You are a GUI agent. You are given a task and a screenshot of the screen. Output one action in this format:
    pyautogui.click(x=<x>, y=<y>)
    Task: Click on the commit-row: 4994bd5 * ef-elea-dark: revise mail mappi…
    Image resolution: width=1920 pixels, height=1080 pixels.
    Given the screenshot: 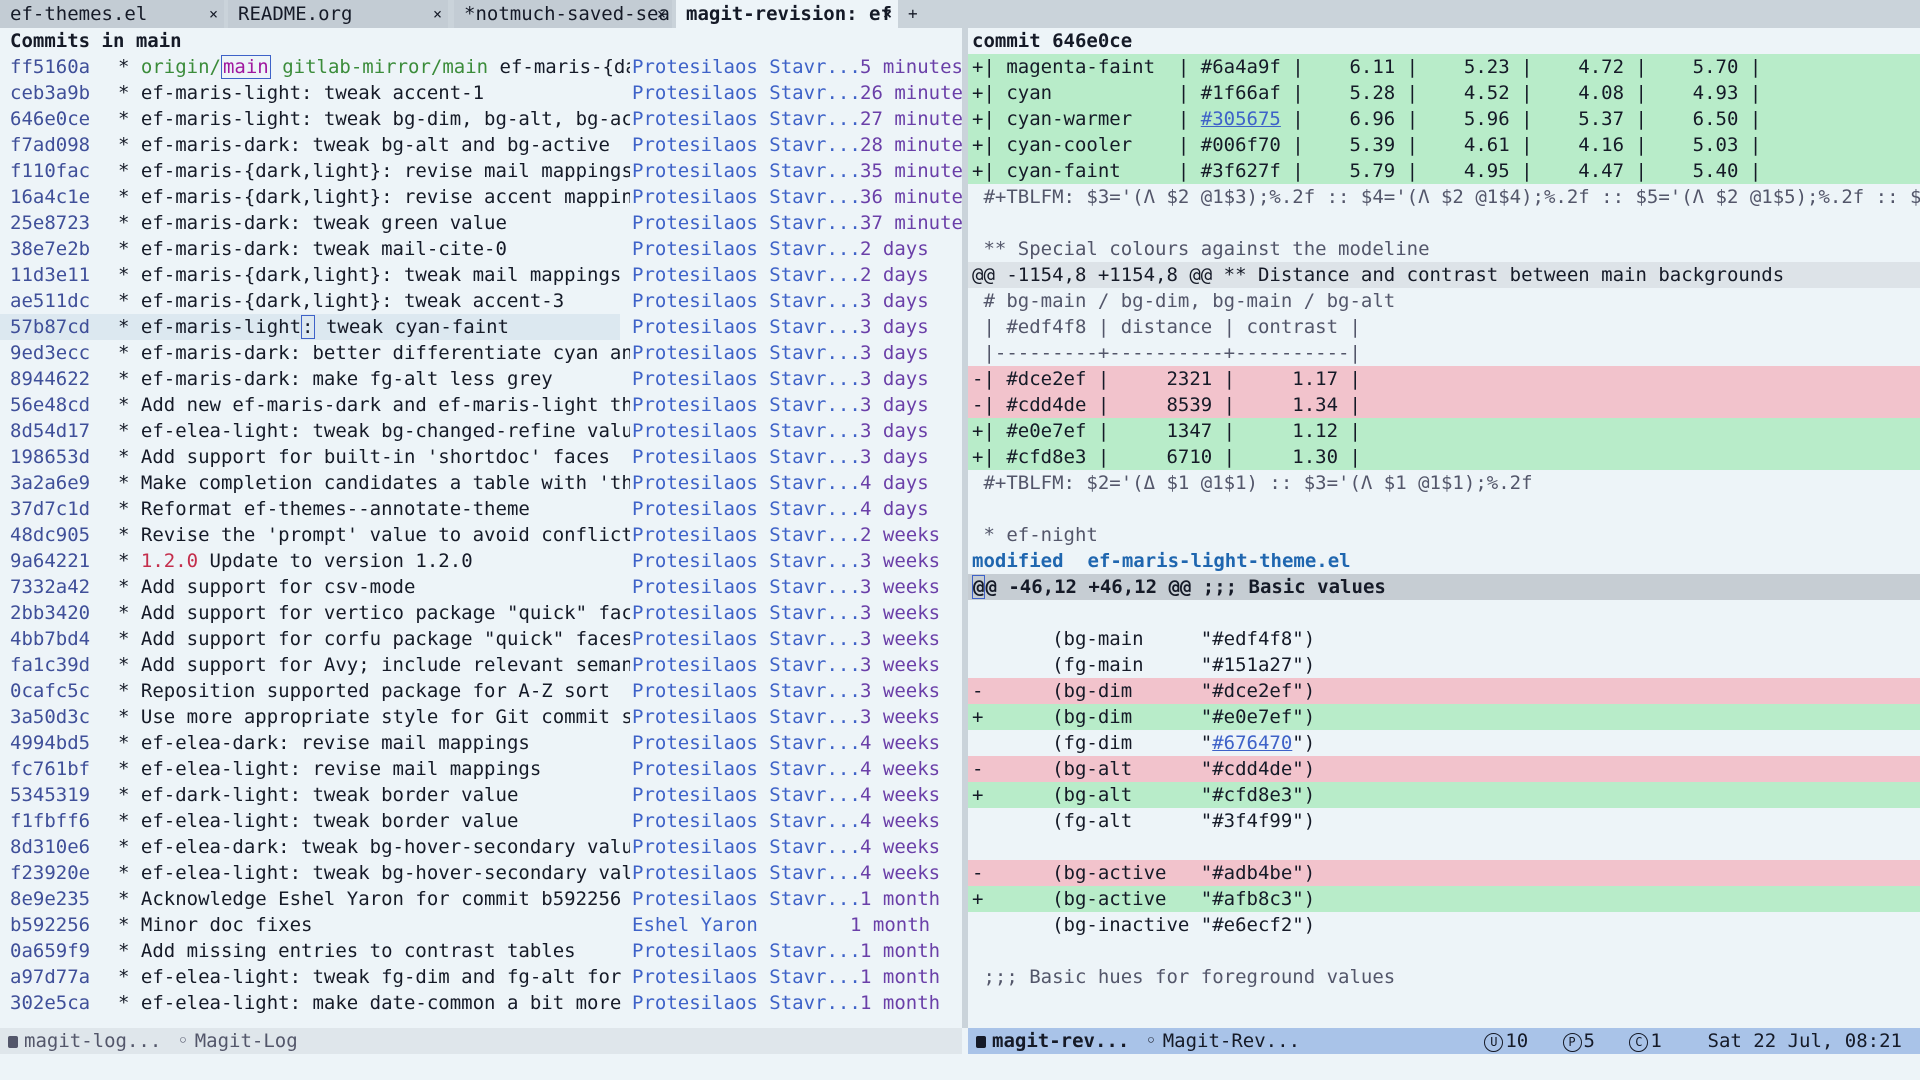 What is the action you would take?
    pyautogui.click(x=481, y=743)
    